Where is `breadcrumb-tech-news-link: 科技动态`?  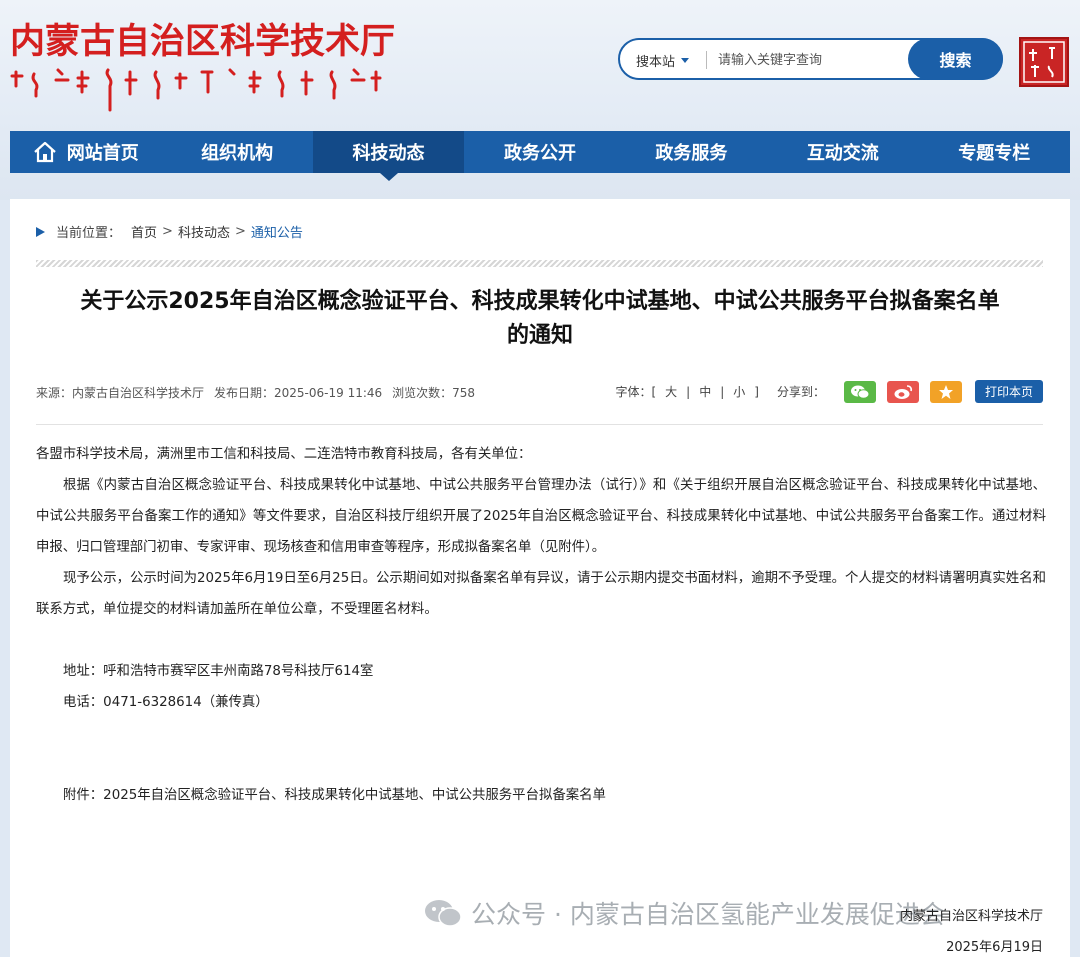 breadcrumb-tech-news-link: 科技动态 is located at coordinates (204, 231).